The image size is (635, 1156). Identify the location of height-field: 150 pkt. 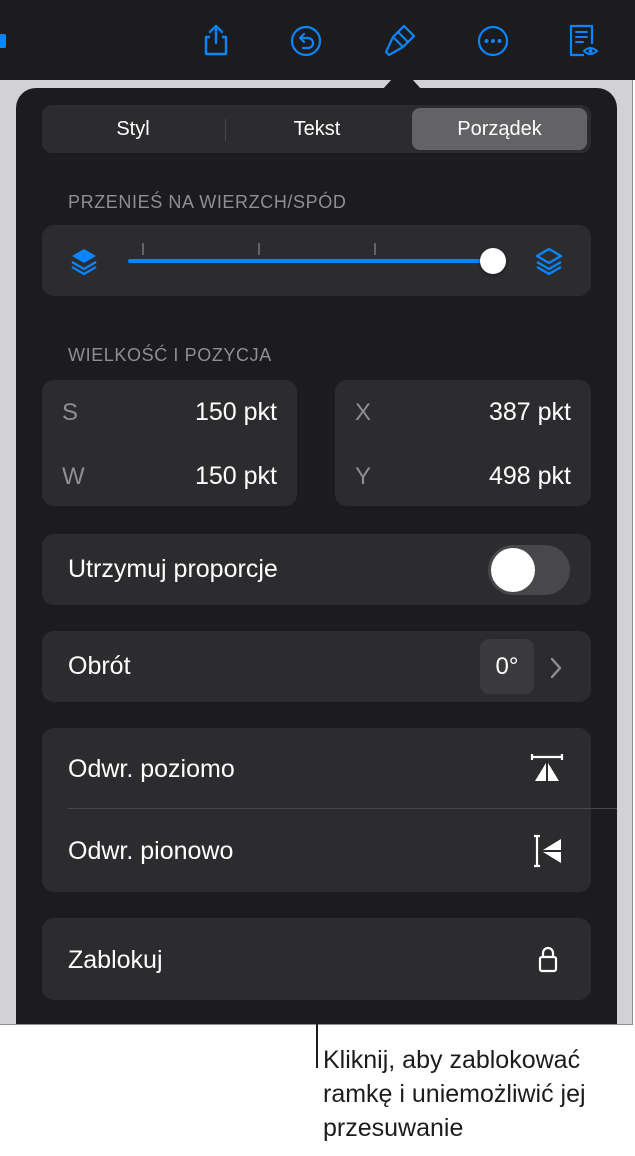
(236, 476).